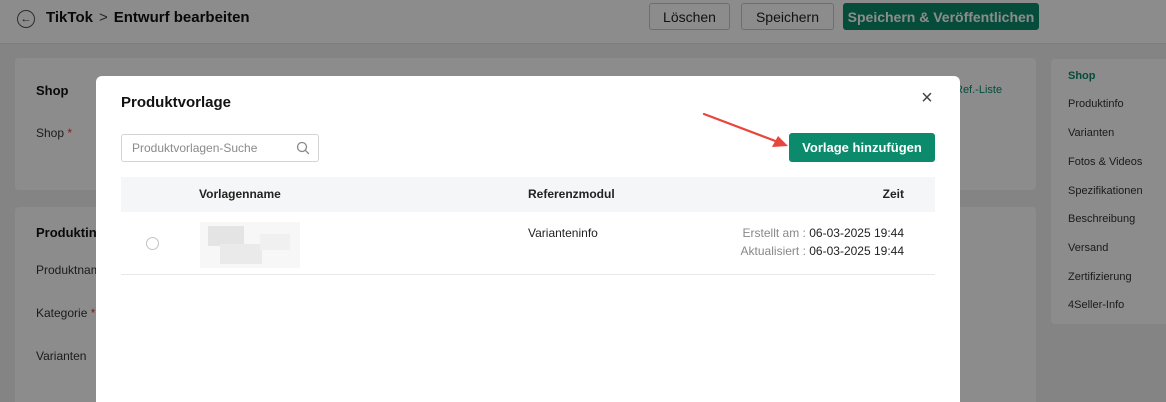  I want to click on add-template-button: Vorlage hinzufügen, so click(862, 147).